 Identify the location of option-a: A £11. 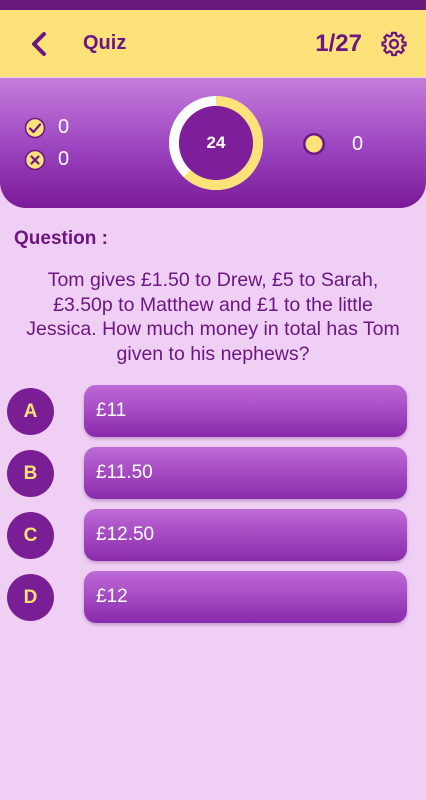
(213, 412).